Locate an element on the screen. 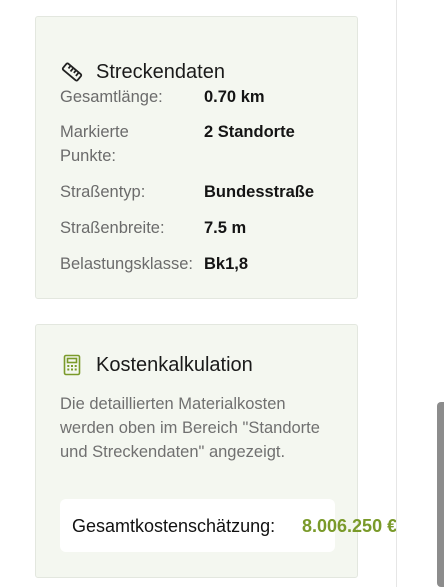  marked-points-value: 2 Standorte is located at coordinates (249, 132).